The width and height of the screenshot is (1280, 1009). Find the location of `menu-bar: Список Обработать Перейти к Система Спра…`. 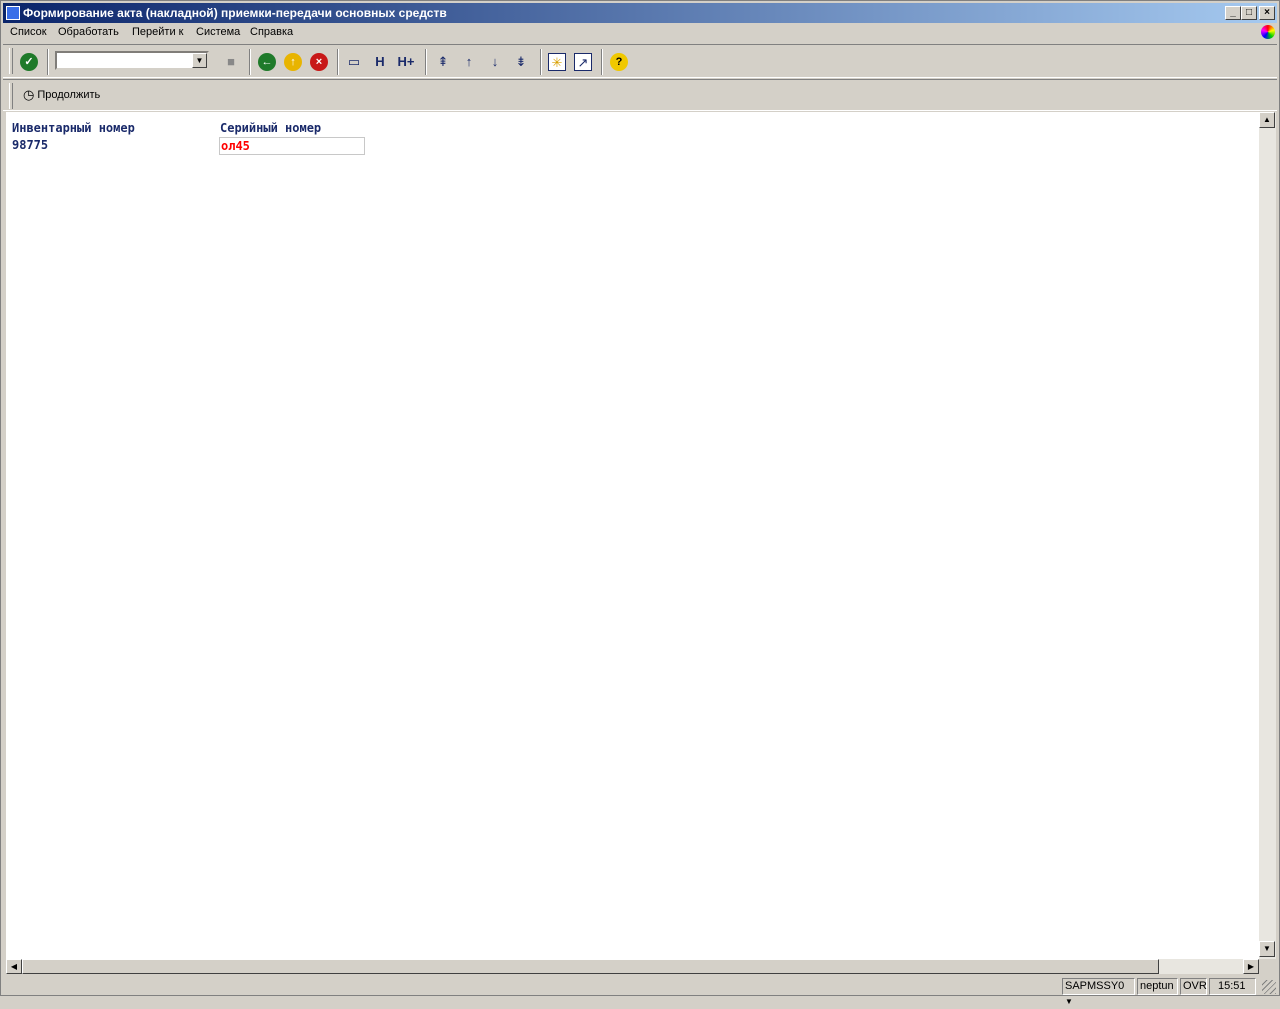

menu-bar: Список Обработать Перейти к Система Спра… is located at coordinates (640, 33).